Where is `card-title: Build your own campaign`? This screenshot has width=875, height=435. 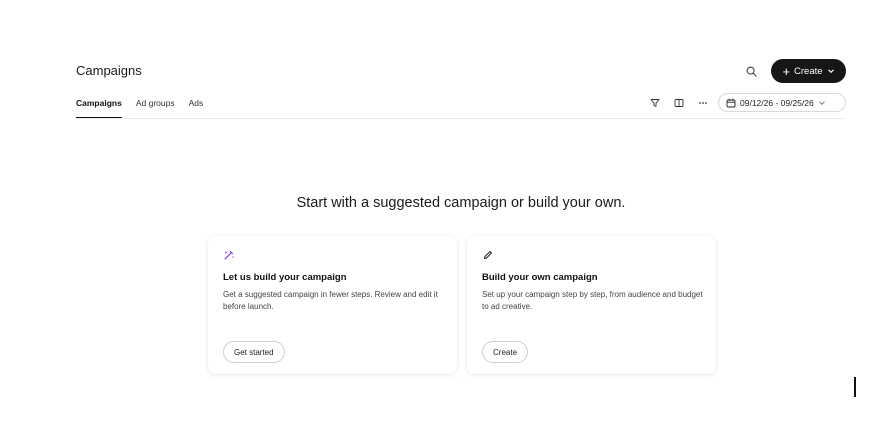 card-title: Build your own campaign is located at coordinates (540, 277).